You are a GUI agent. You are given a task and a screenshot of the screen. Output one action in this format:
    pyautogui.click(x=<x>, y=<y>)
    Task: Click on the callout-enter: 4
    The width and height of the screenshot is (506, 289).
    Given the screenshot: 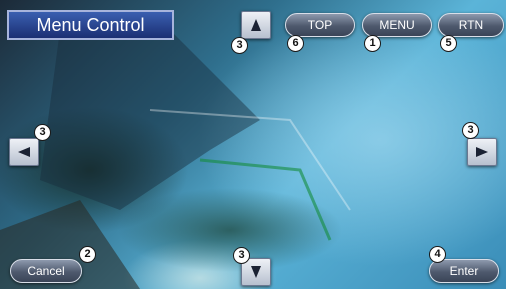 What is the action you would take?
    pyautogui.click(x=437, y=254)
    